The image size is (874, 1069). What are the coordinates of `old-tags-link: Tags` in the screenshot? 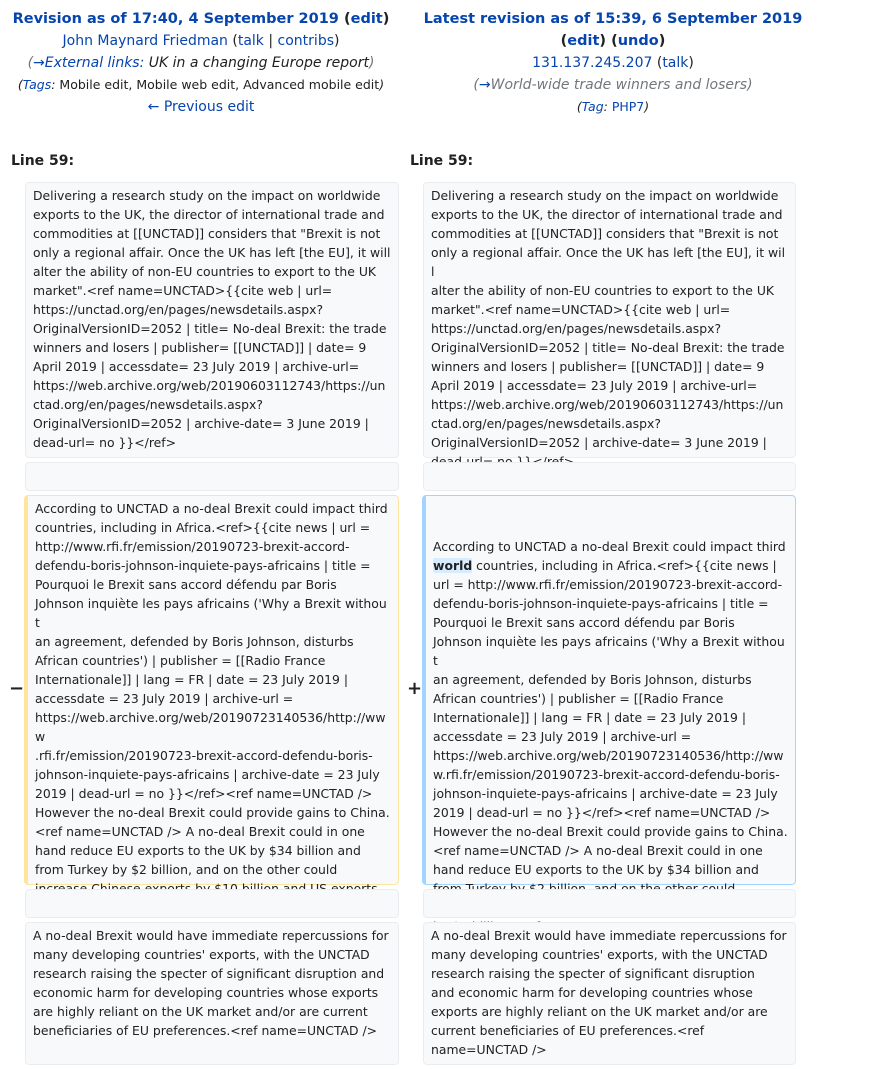 It's located at (37, 84).